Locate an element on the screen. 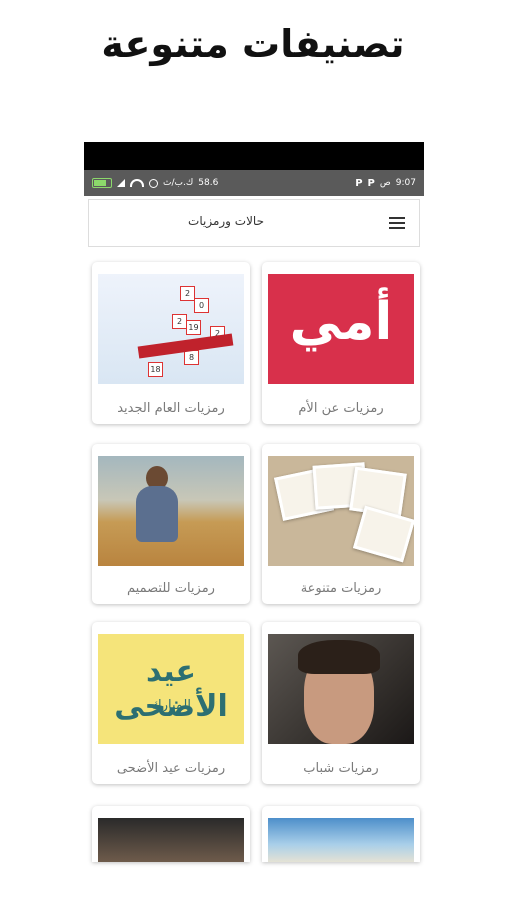  category-card-mother: أمي رمزيات عن الأم is located at coordinates (341, 343).